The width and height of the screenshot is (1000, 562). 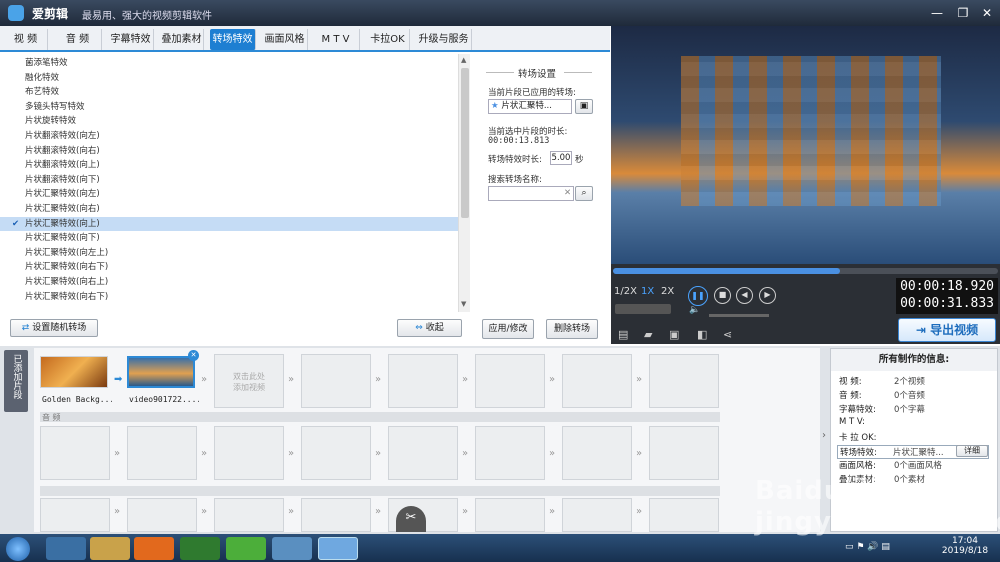 What do you see at coordinates (26, 39) in the screenshot?
I see `tab-0: 视 频` at bounding box center [26, 39].